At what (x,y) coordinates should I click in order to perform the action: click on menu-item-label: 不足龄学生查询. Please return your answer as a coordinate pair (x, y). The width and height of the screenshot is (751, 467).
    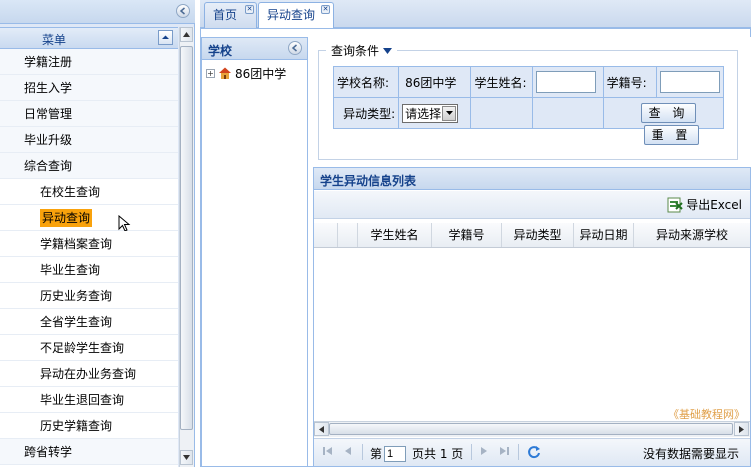
    Looking at the image, I should click on (82, 348).